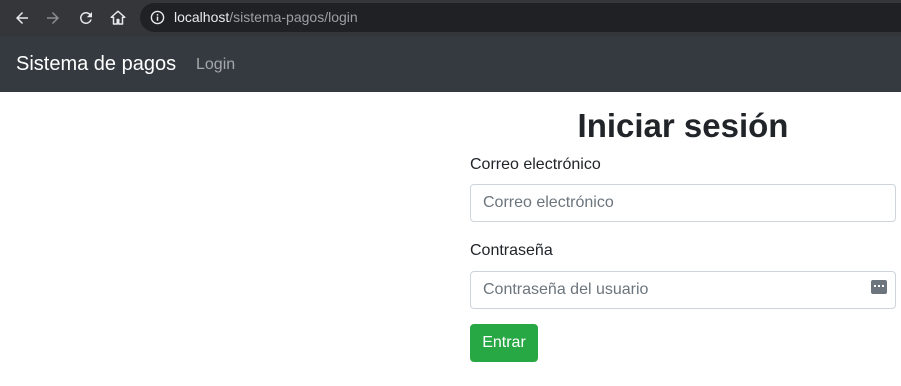 The height and width of the screenshot is (386, 901). Describe the element at coordinates (450, 64) in the screenshot. I see `app-navbar: Sistema de pagos Login` at that location.